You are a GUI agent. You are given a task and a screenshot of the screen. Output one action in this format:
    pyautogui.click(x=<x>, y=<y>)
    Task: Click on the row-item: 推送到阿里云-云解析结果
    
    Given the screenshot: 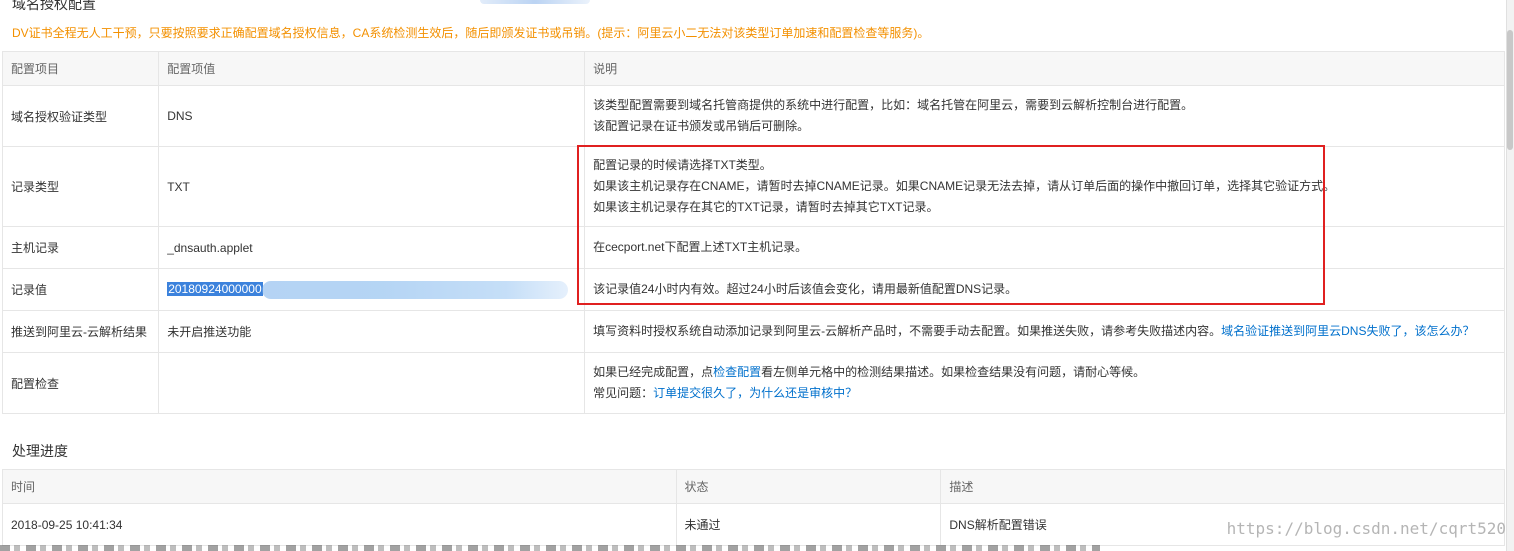 What is the action you would take?
    pyautogui.click(x=80, y=331)
    